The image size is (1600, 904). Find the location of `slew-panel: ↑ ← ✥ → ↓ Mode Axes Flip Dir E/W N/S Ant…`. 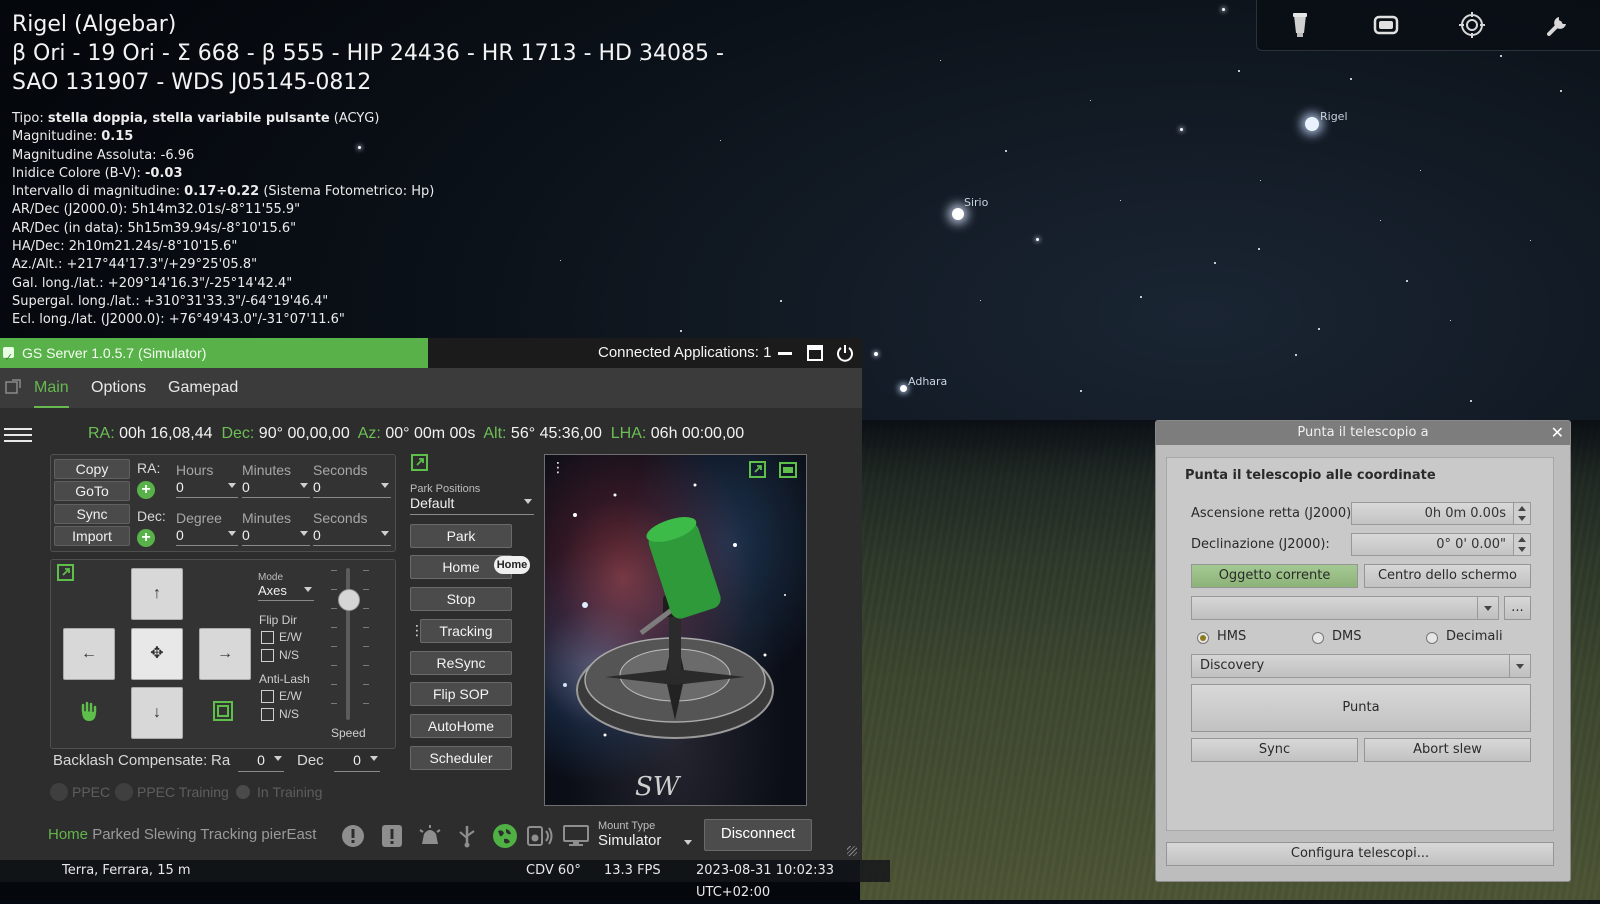

slew-panel: ↑ ← ✥ → ↓ Mode Axes Flip Dir E/W N/S Ant… is located at coordinates (223, 654).